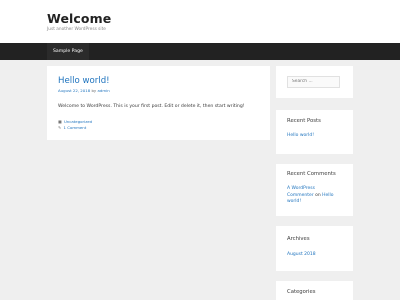 The image size is (400, 300). Describe the element at coordinates (298, 239) in the screenshot. I see `archives-title: Archives` at that location.